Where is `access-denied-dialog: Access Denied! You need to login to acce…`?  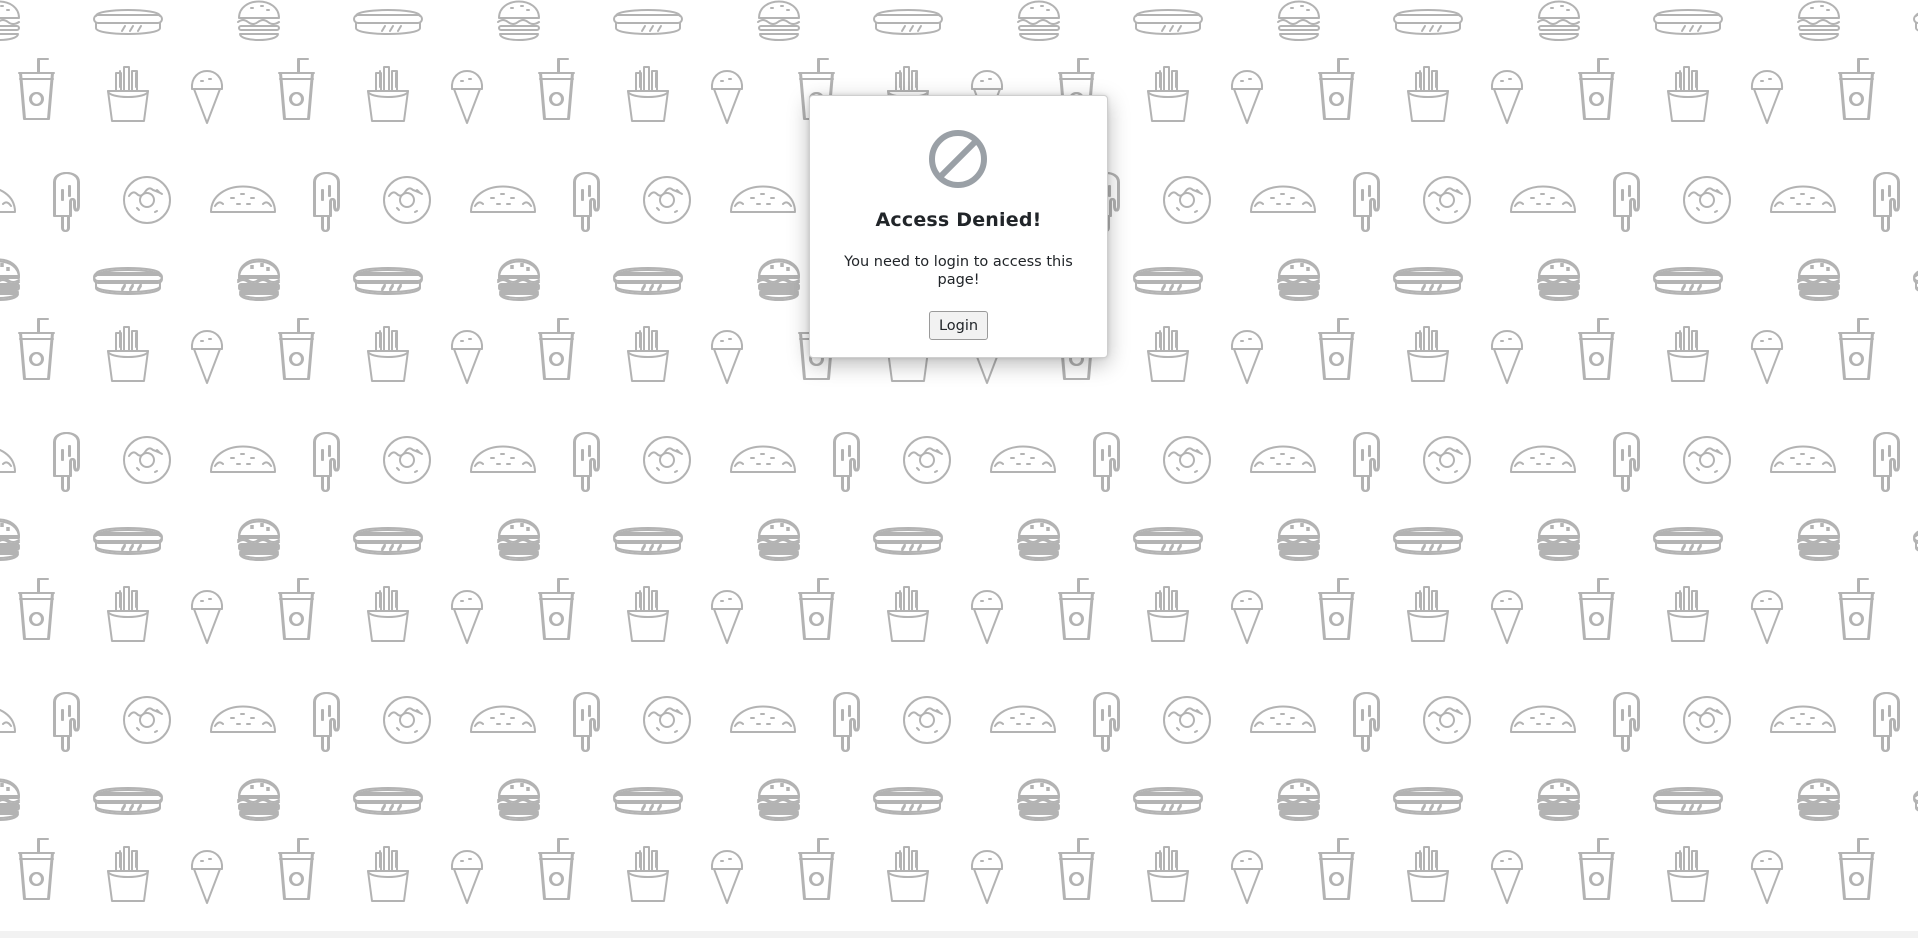 access-denied-dialog: Access Denied! You need to login to acce… is located at coordinates (958, 226).